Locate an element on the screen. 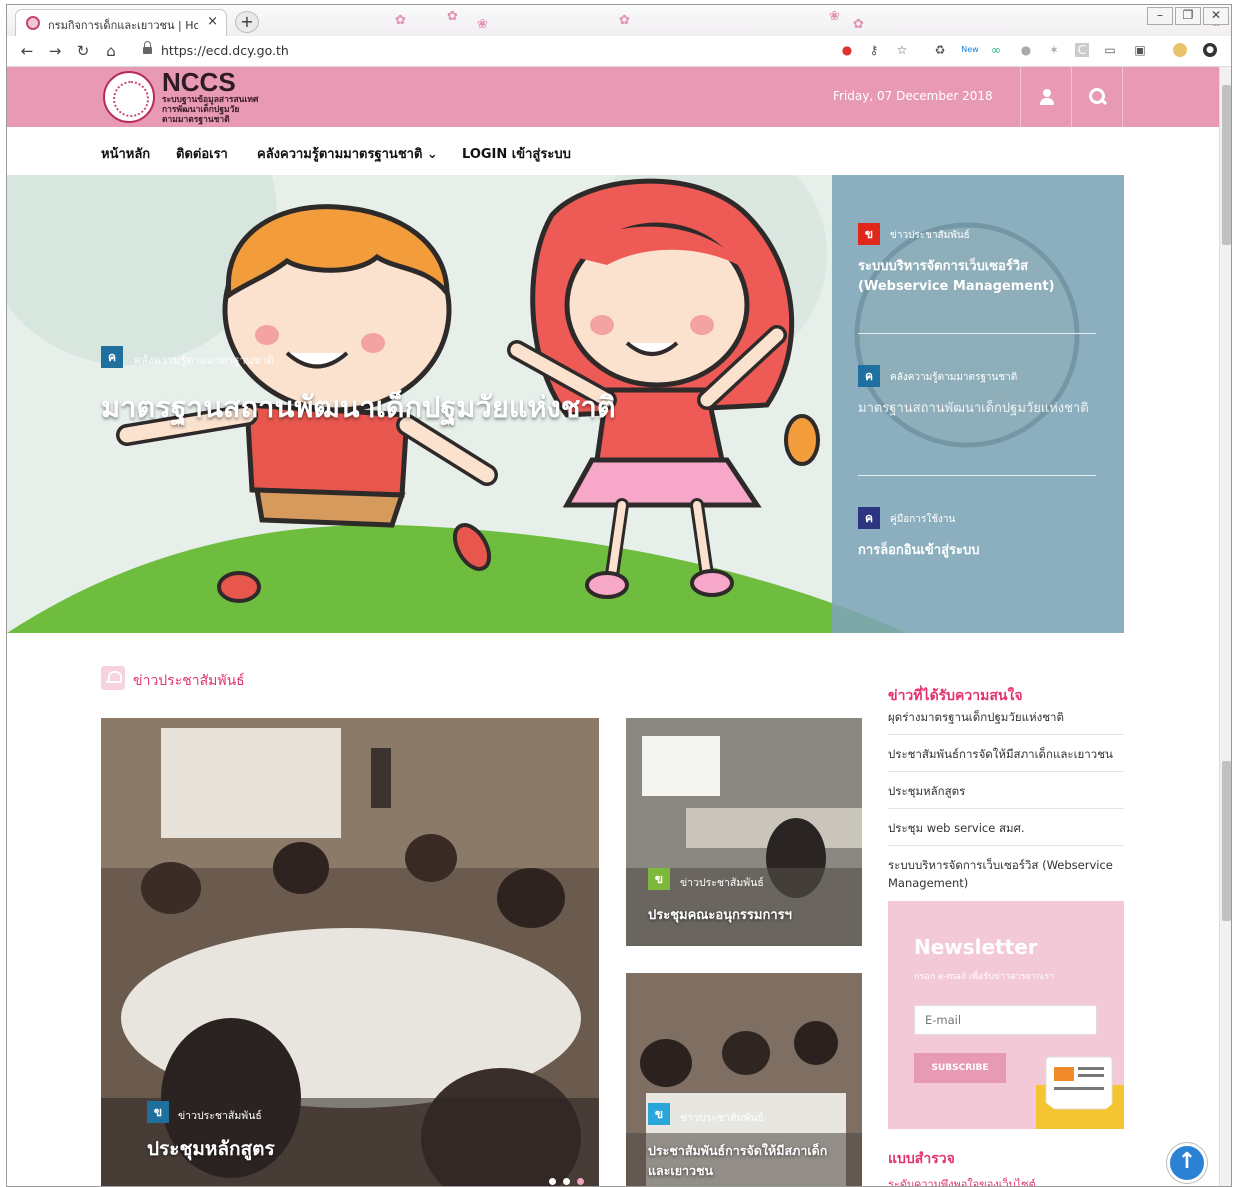  hero-badge: ค is located at coordinates (112, 357).